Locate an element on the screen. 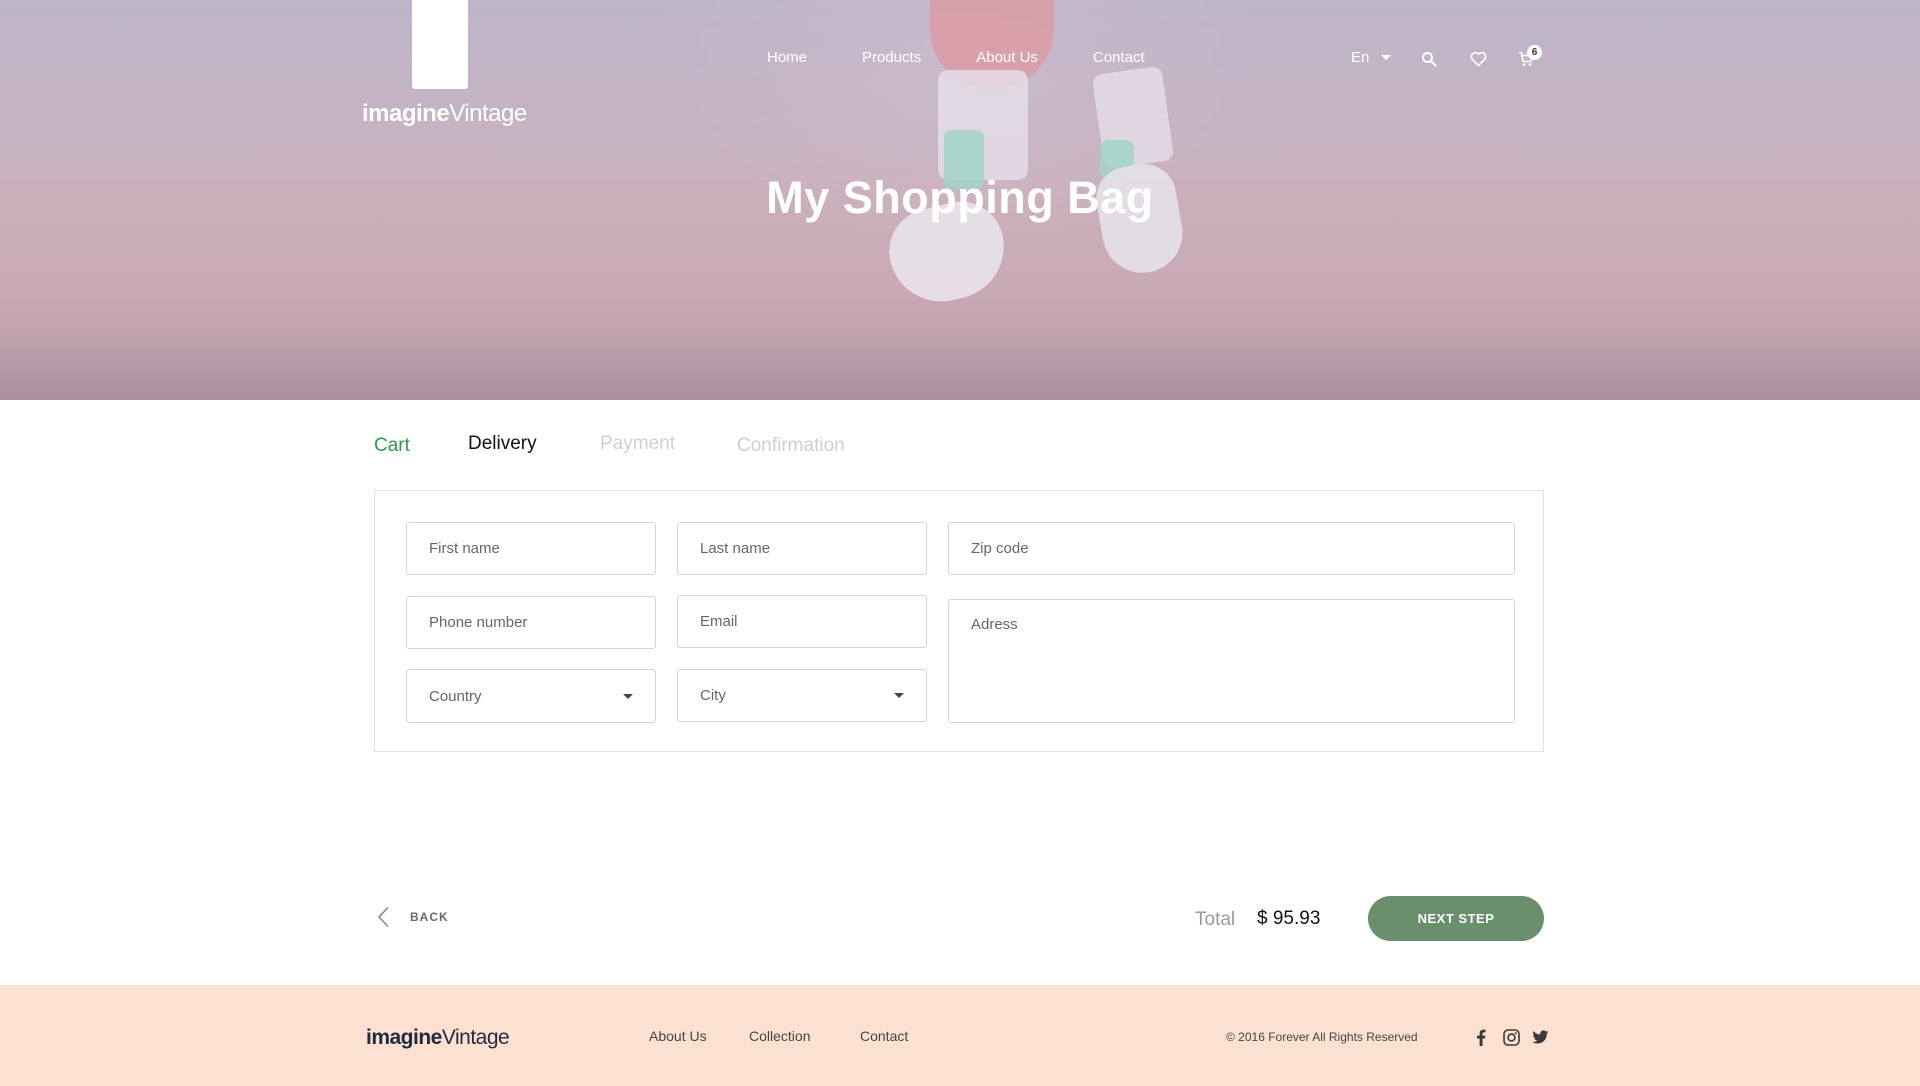 This screenshot has width=1920, height=1086. email-field is located at coordinates (802, 621).